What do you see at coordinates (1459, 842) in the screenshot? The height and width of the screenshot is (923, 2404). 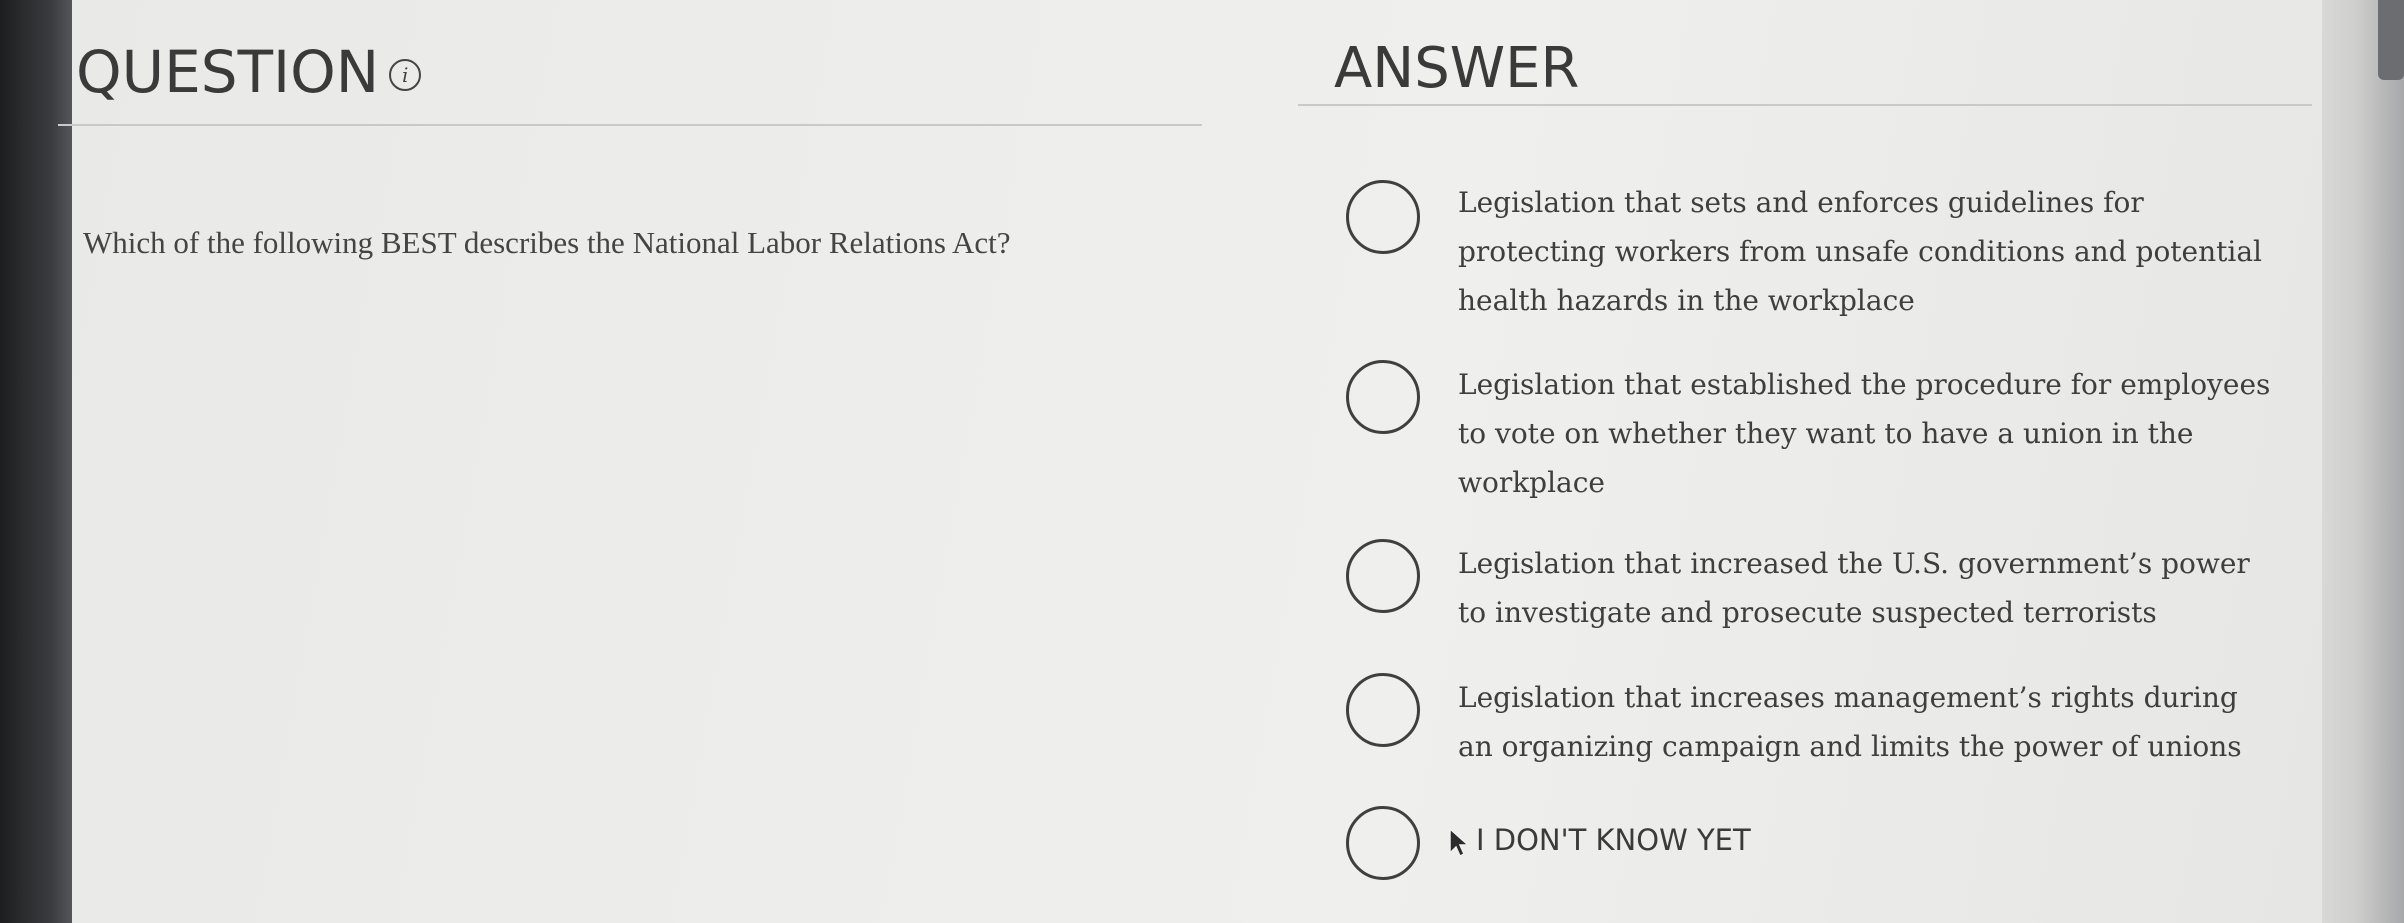 I see `mouse-cursor-icon` at bounding box center [1459, 842].